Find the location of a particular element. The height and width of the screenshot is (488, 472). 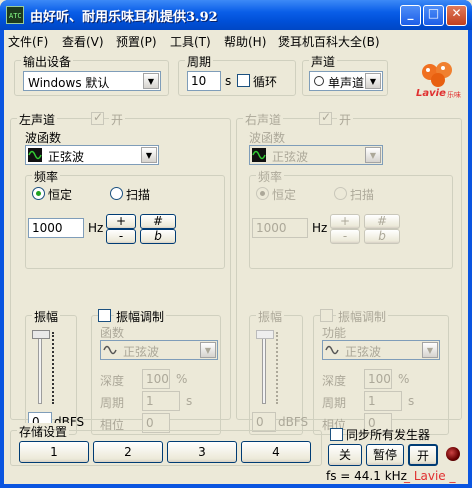

left-modulation-group: 振幅调制 函数 正弦波 ▼ 深度 100 % 周期 1 s 相位 0 is located at coordinates (156, 371).